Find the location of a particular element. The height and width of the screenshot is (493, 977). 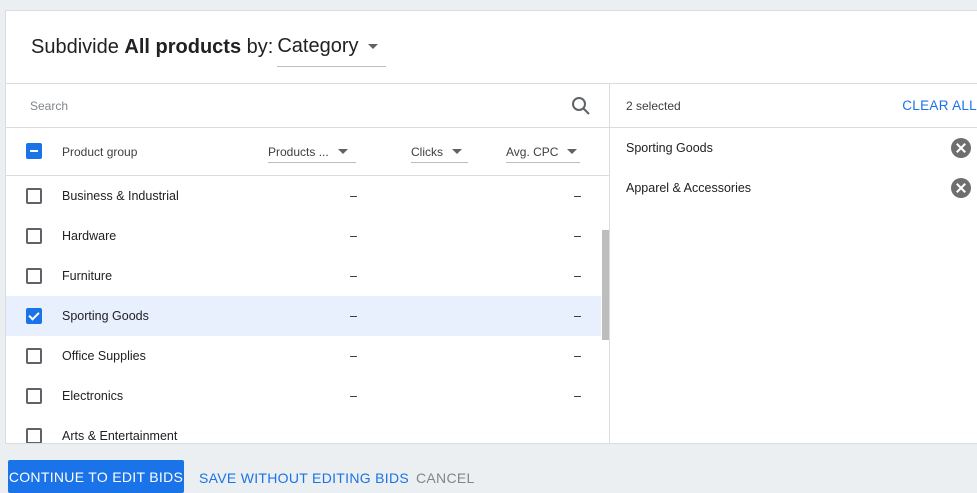

column-product-group: Product group is located at coordinates (100, 152).